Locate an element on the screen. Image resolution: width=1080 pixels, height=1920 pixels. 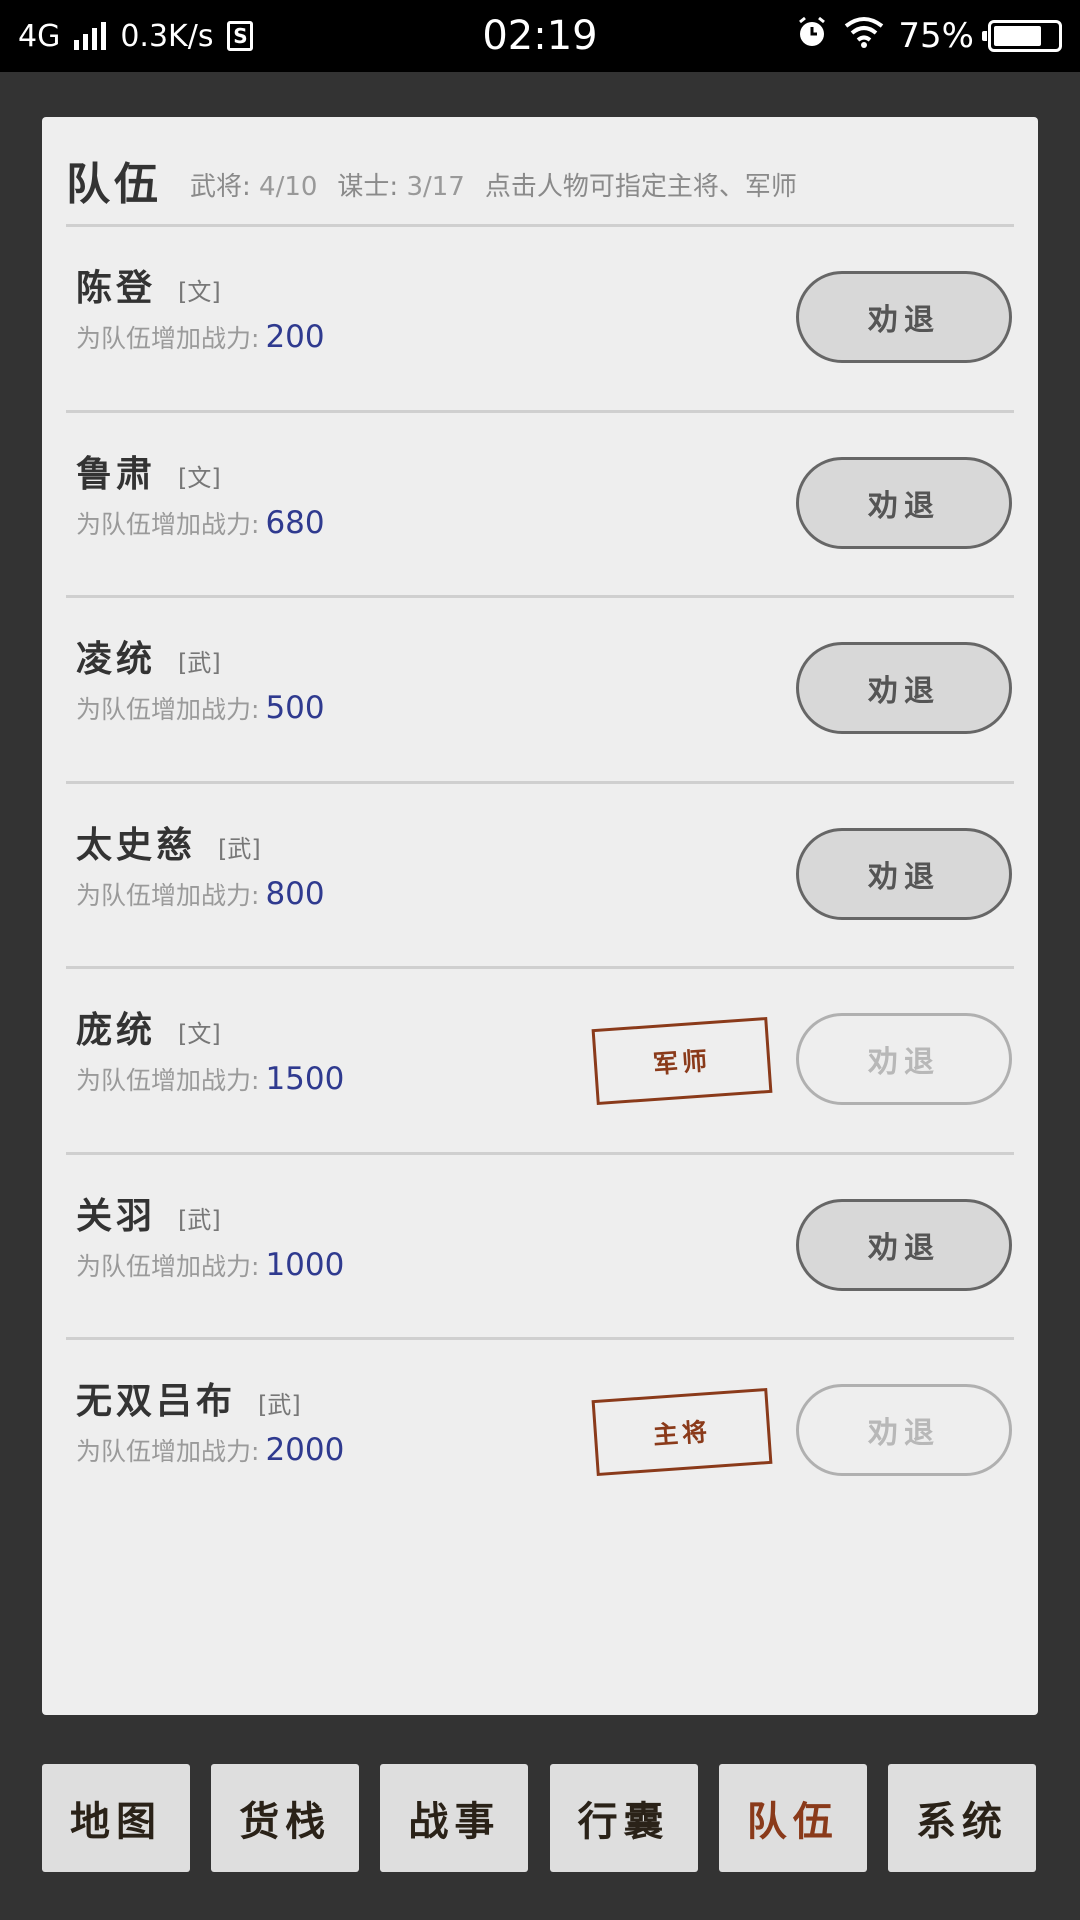
nav-bag-button: 行囊 is located at coordinates (623, 1818).